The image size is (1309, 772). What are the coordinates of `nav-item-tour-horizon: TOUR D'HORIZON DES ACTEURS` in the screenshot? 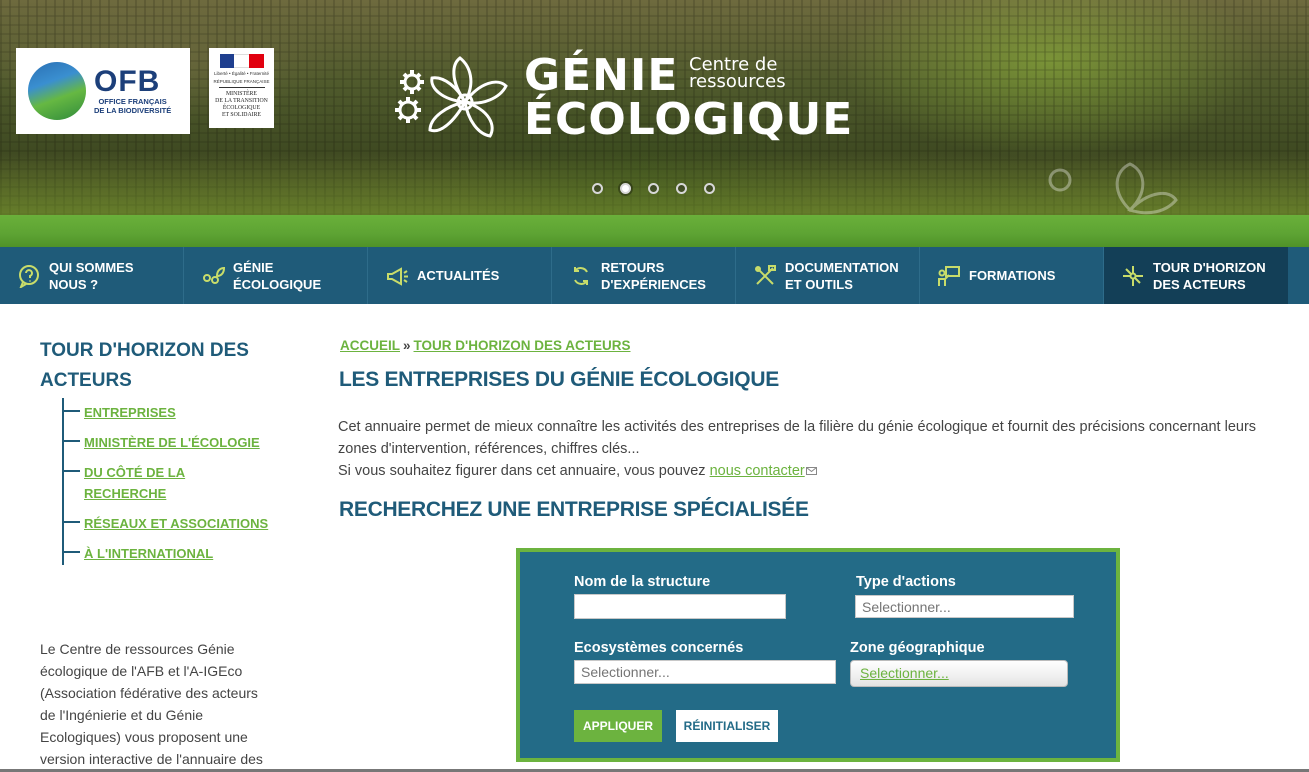 It's located at (1196, 275).